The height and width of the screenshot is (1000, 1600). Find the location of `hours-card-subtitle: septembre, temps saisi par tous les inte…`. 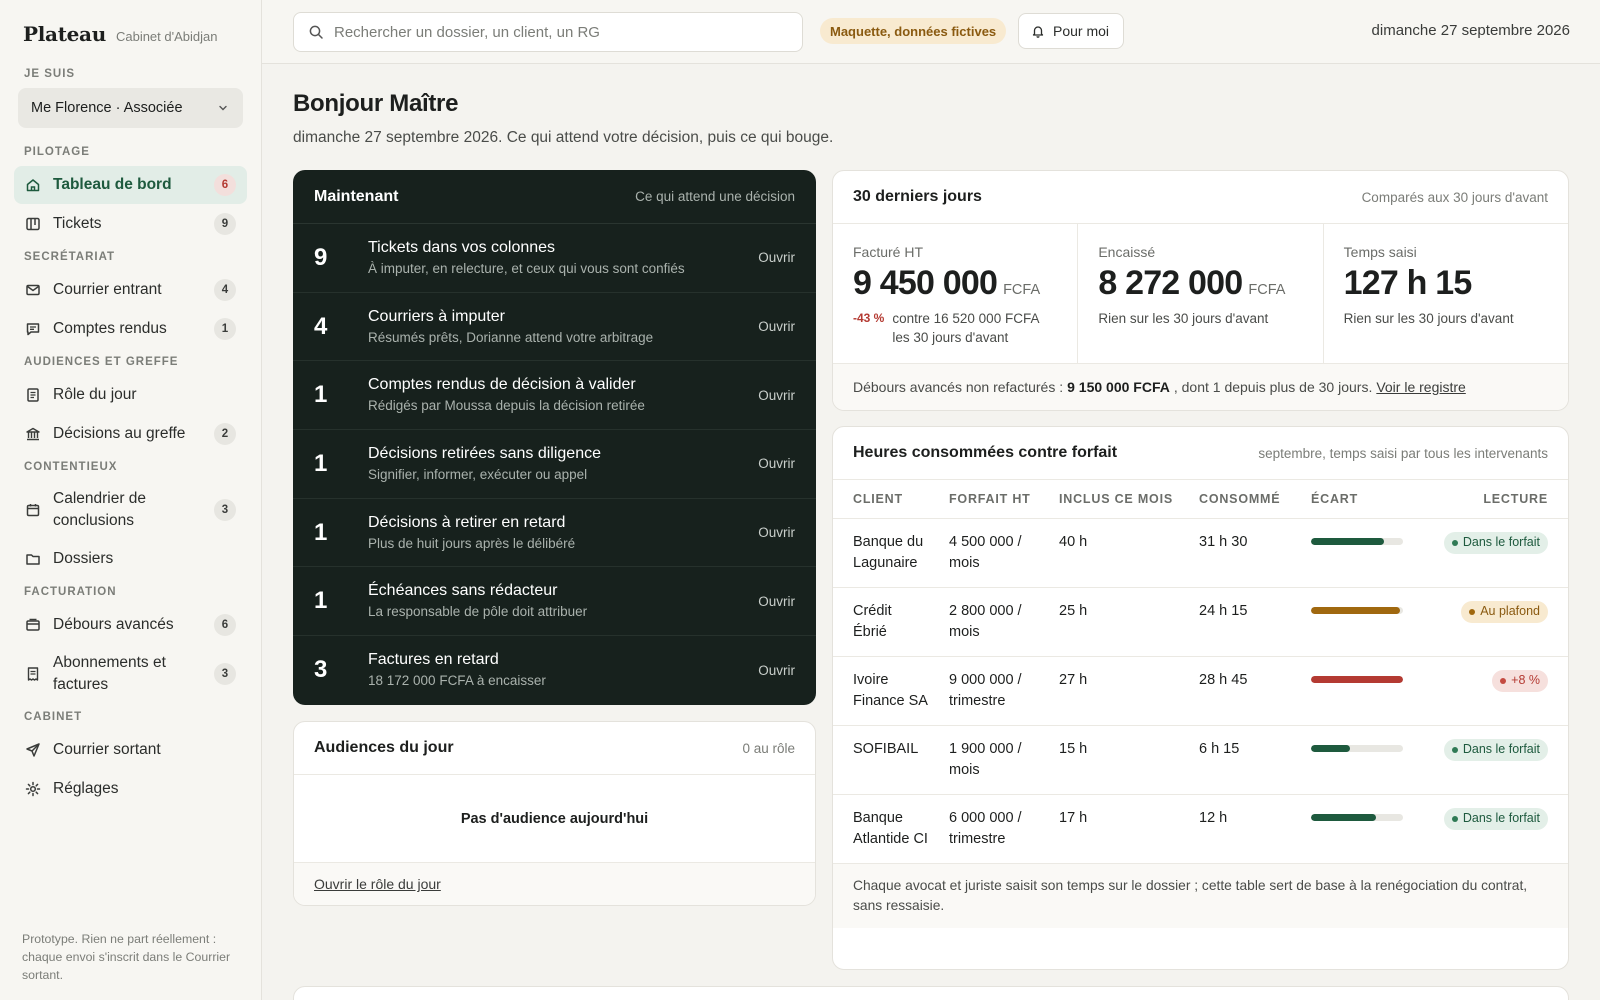

hours-card-subtitle: septembre, temps saisi par tous les inte… is located at coordinates (1403, 453).